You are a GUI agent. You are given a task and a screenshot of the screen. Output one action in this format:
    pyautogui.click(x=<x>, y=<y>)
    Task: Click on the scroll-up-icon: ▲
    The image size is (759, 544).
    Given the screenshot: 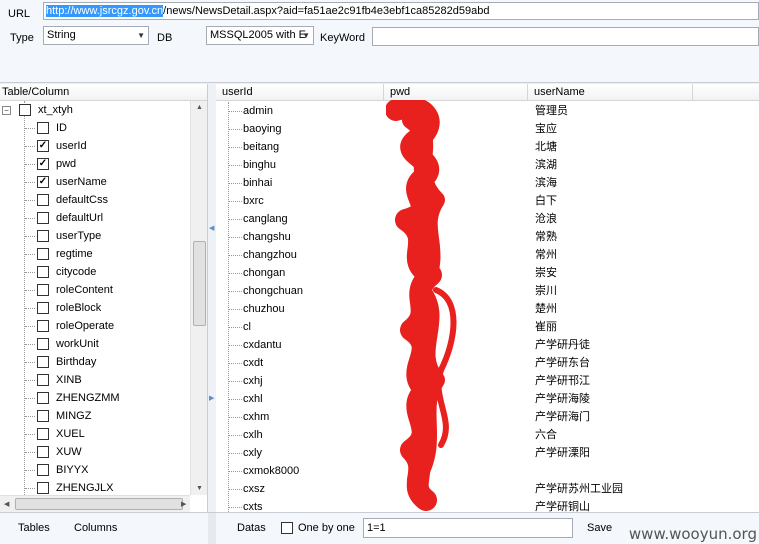 What is the action you would take?
    pyautogui.click(x=199, y=107)
    